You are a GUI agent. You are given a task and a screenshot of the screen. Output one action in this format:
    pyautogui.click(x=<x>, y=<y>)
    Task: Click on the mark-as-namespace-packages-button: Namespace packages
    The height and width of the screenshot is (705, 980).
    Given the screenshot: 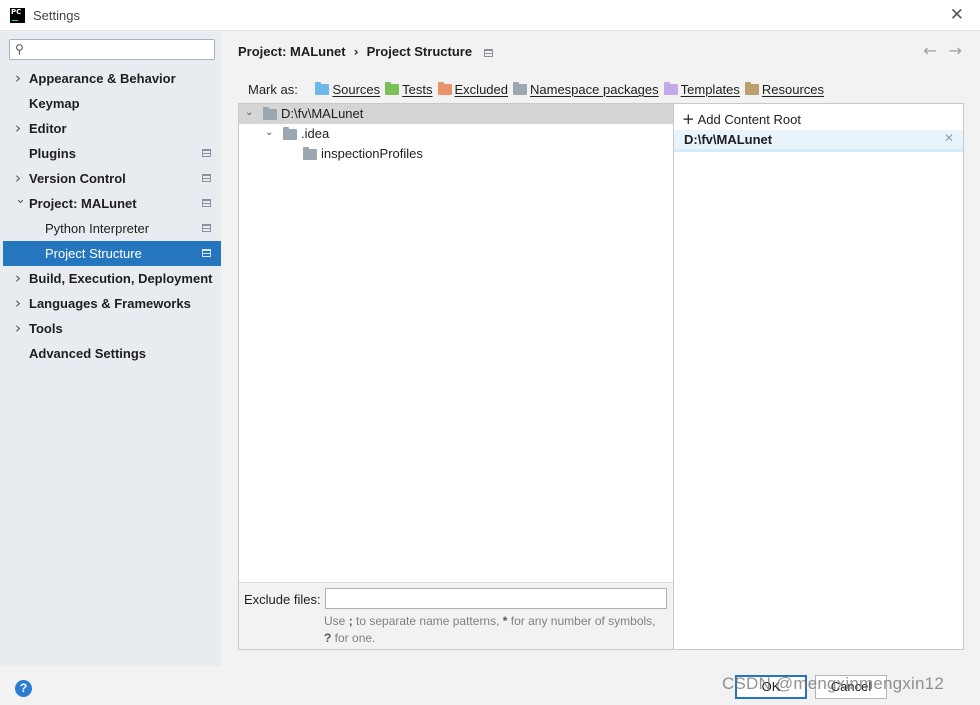 What is the action you would take?
    pyautogui.click(x=586, y=89)
    